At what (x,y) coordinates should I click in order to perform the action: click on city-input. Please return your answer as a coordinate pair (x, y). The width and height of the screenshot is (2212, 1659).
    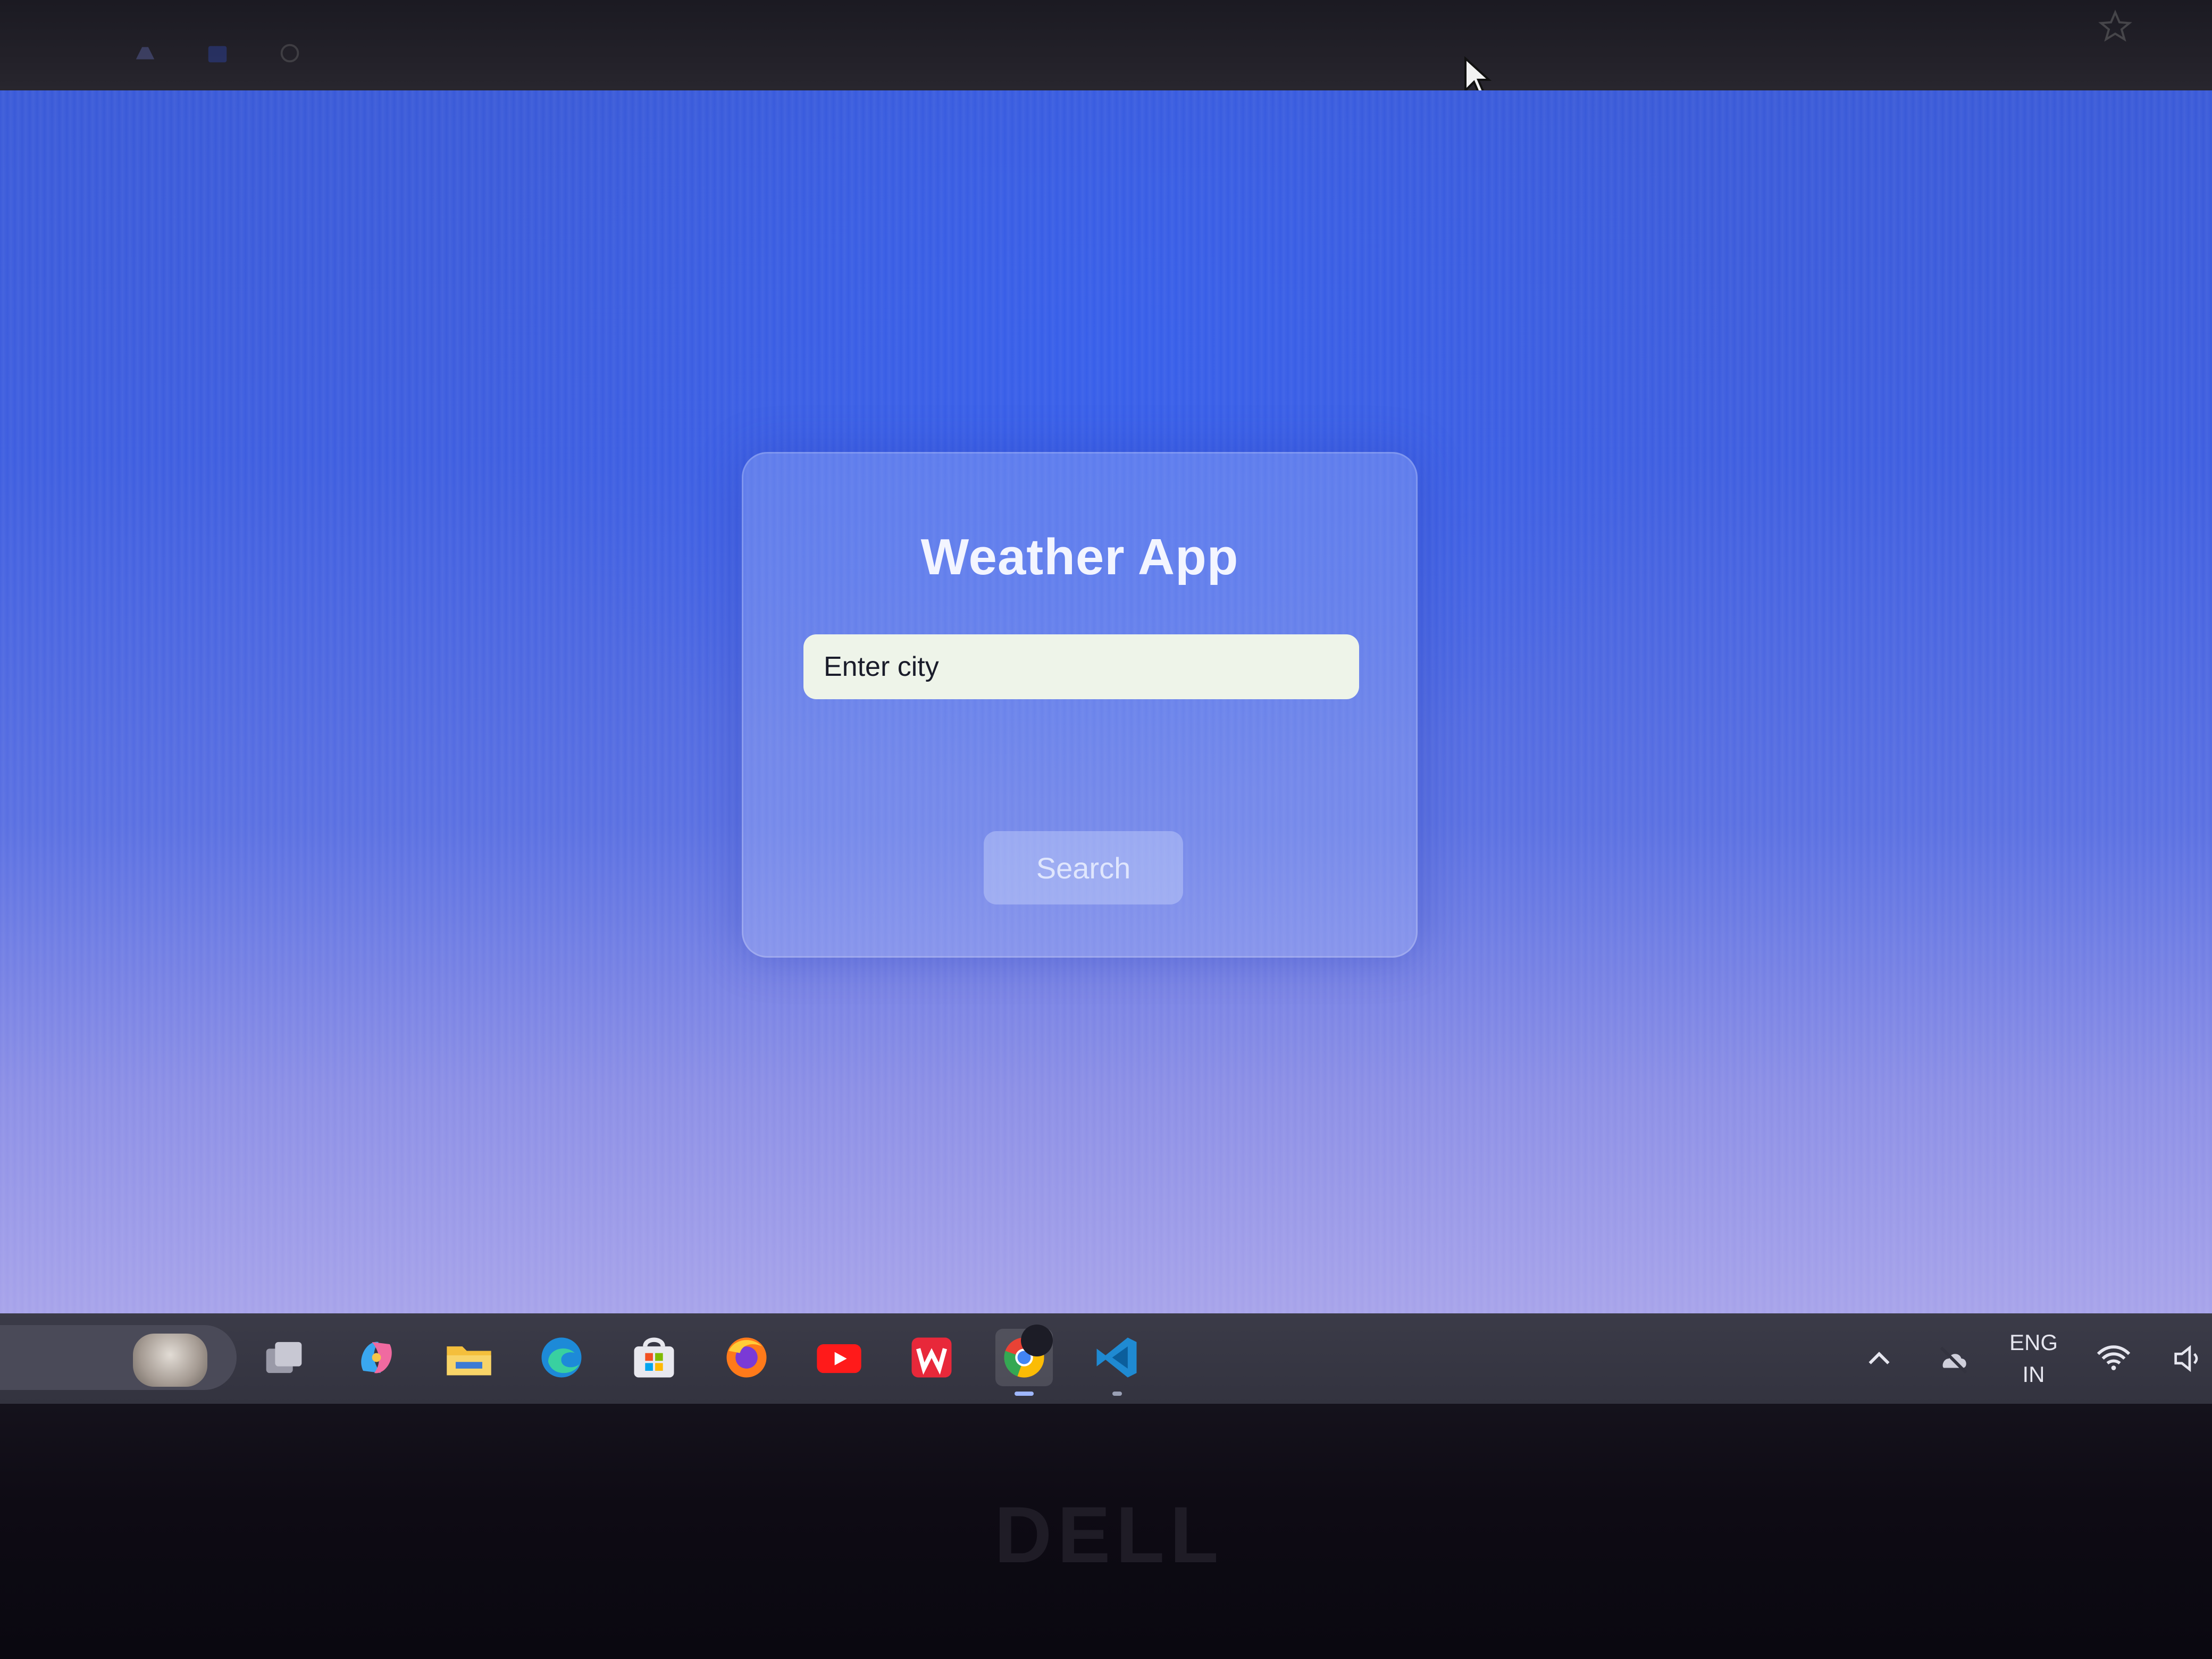
    Looking at the image, I should click on (1081, 666).